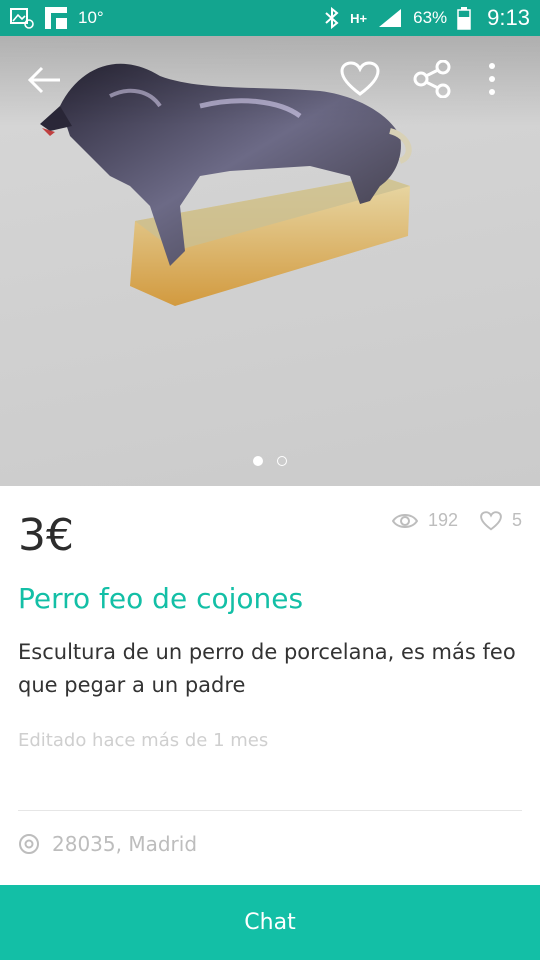  Describe the element at coordinates (332, 18) in the screenshot. I see `bluetooth-icon` at that location.